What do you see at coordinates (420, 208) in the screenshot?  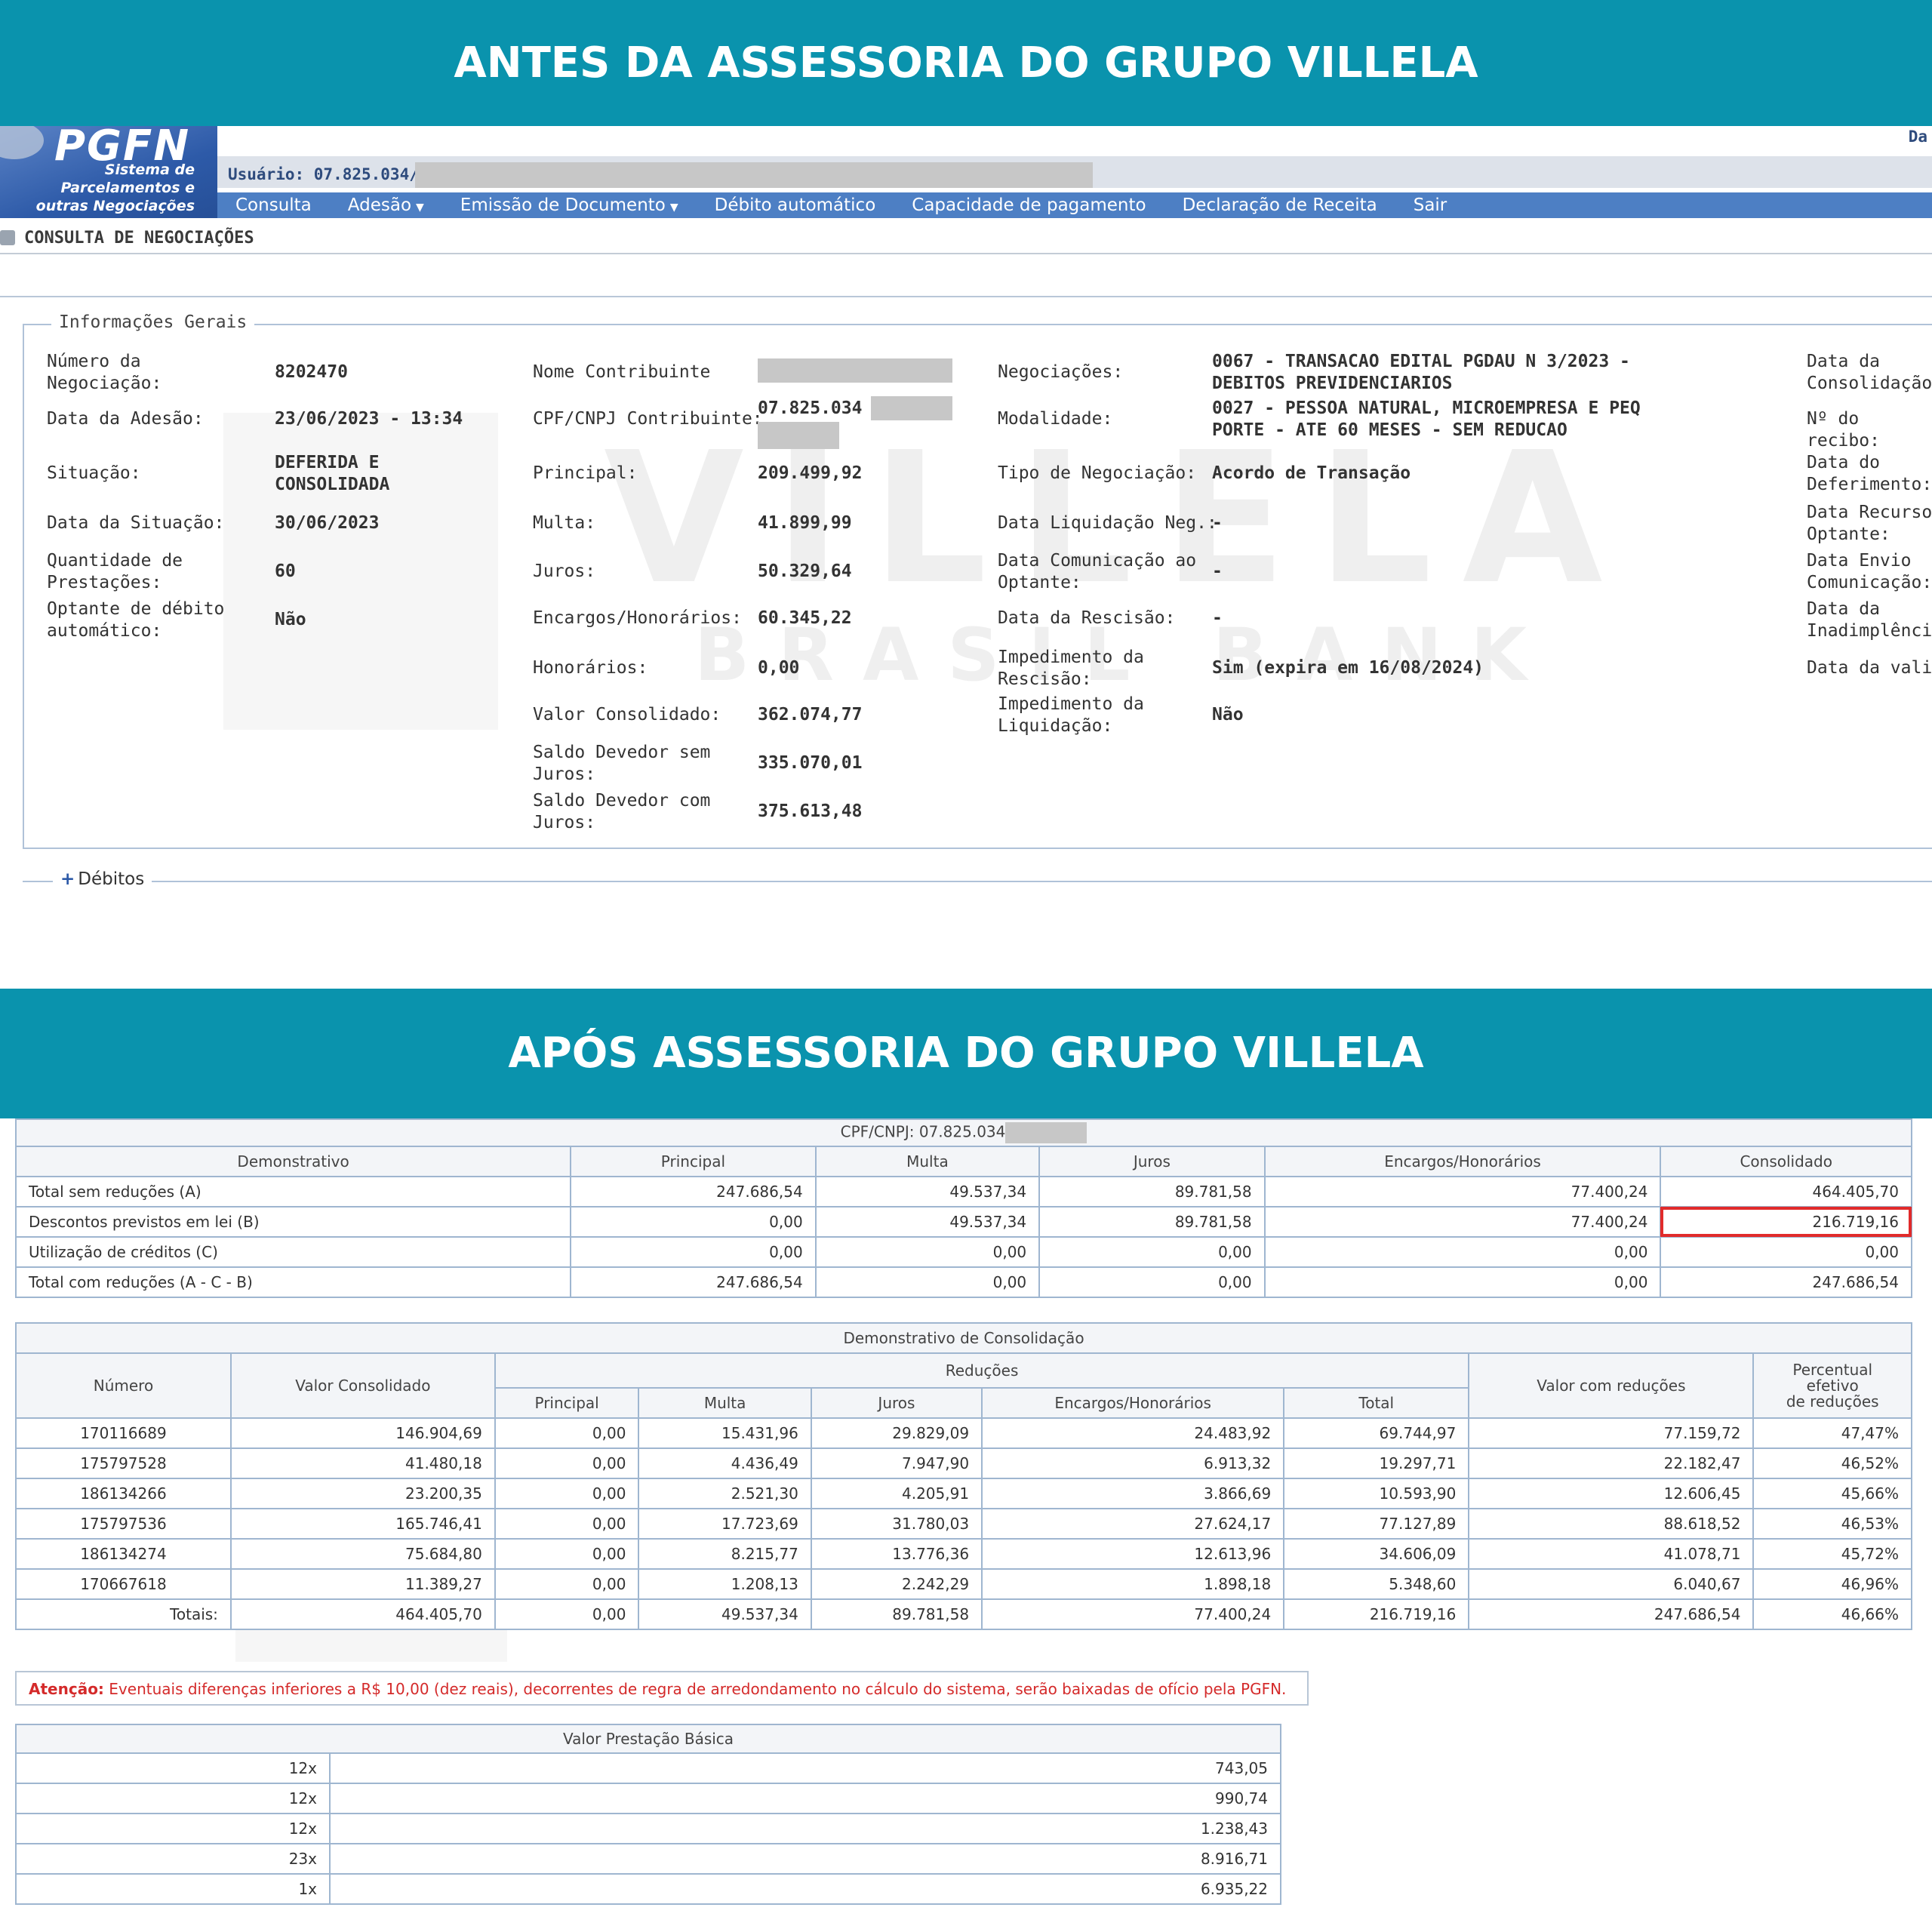 I see `caret-down-icon: ▼` at bounding box center [420, 208].